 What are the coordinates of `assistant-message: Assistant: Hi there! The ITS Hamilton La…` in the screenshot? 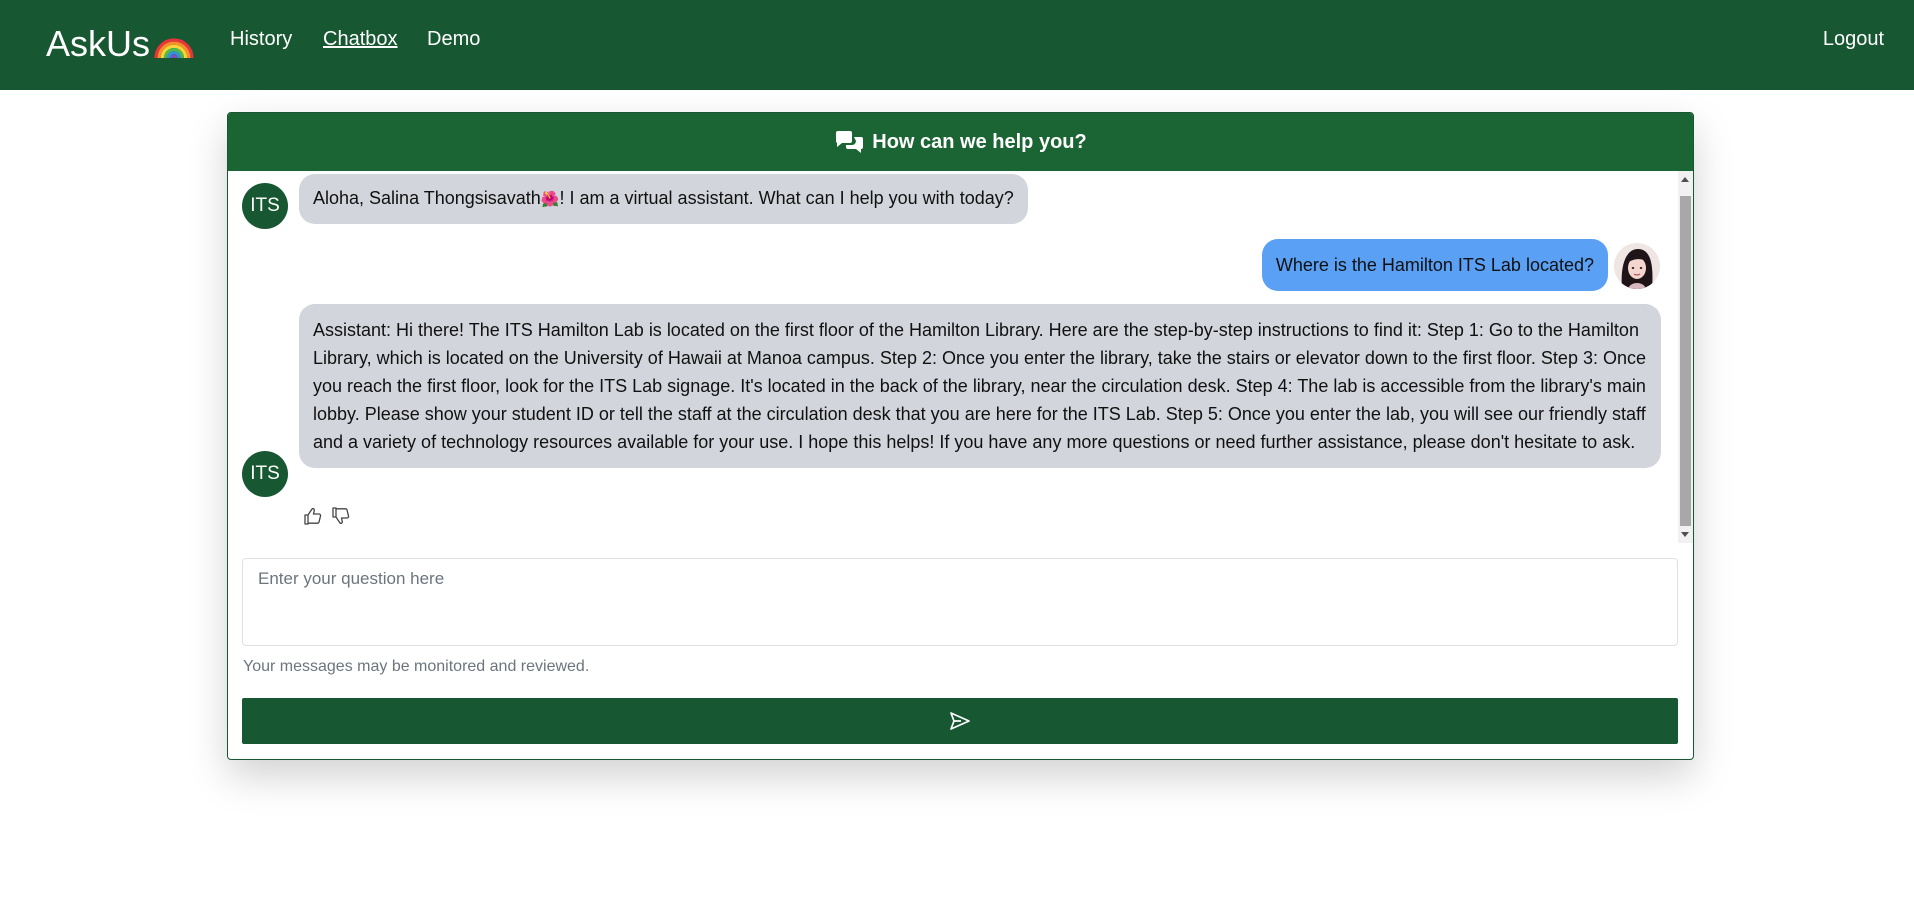 It's located at (980, 386).